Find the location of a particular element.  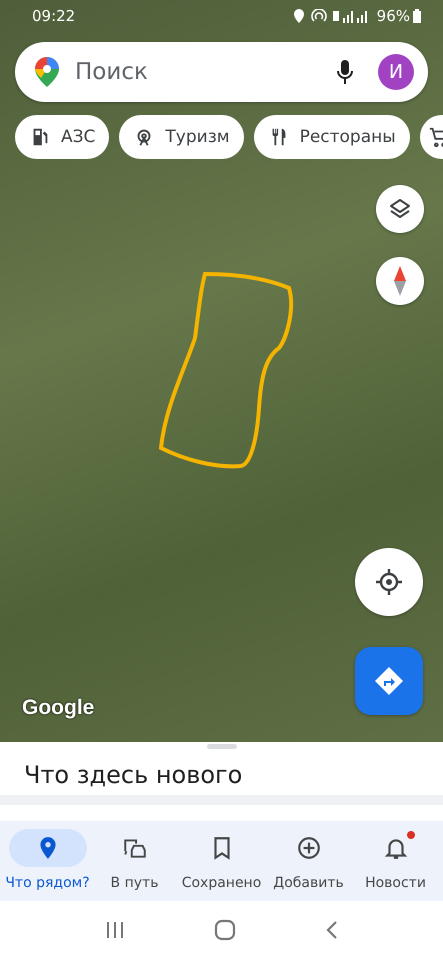

hotspot-icon is located at coordinates (318, 16).